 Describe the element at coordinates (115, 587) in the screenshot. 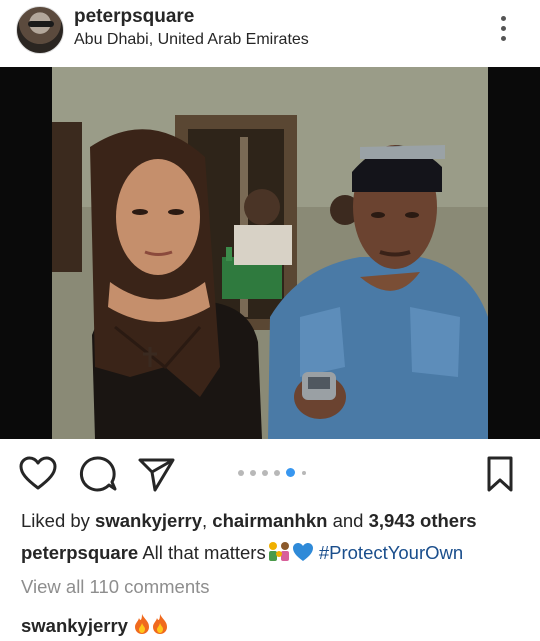

I see `view-all-comments-link: View all 110 comments` at that location.